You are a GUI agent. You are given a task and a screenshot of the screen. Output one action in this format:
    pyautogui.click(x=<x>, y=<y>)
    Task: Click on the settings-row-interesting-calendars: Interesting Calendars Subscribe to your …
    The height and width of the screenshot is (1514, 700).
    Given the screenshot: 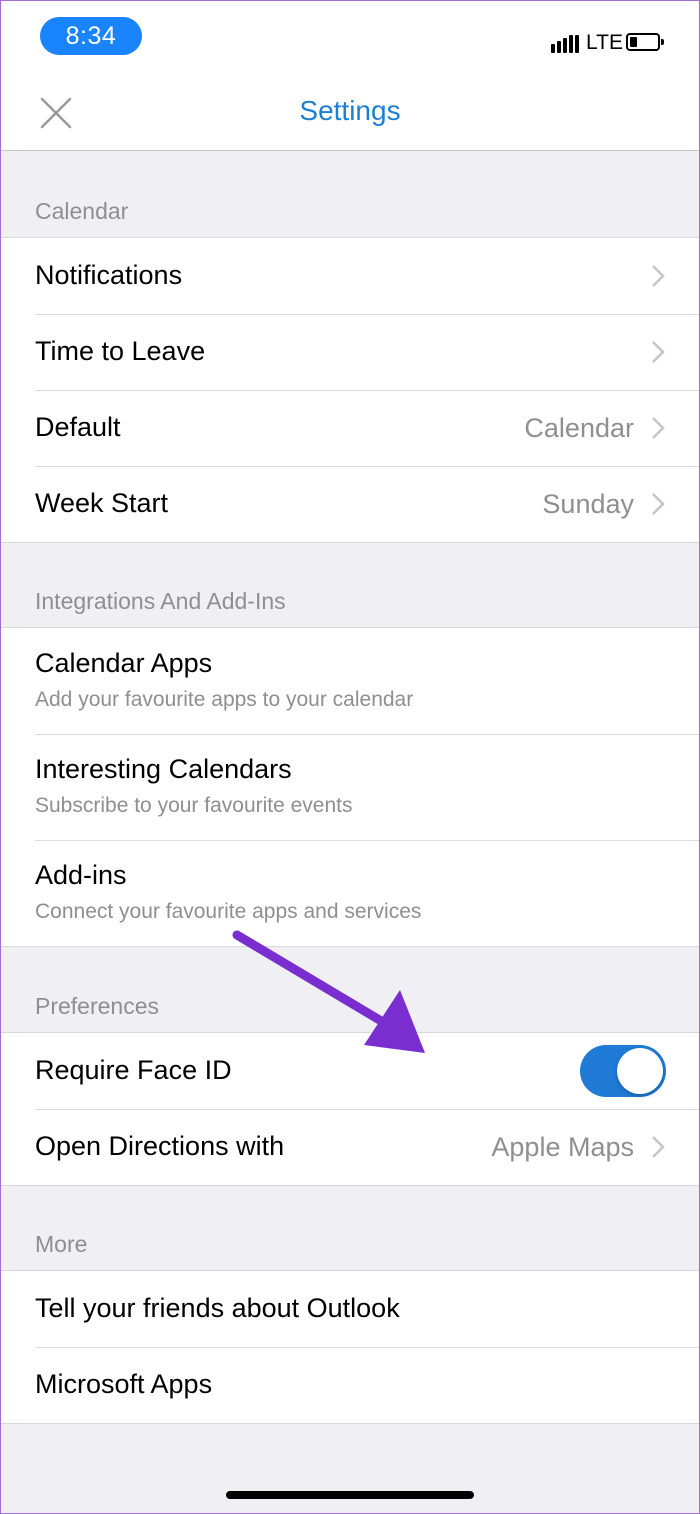 What is the action you would take?
    pyautogui.click(x=350, y=787)
    